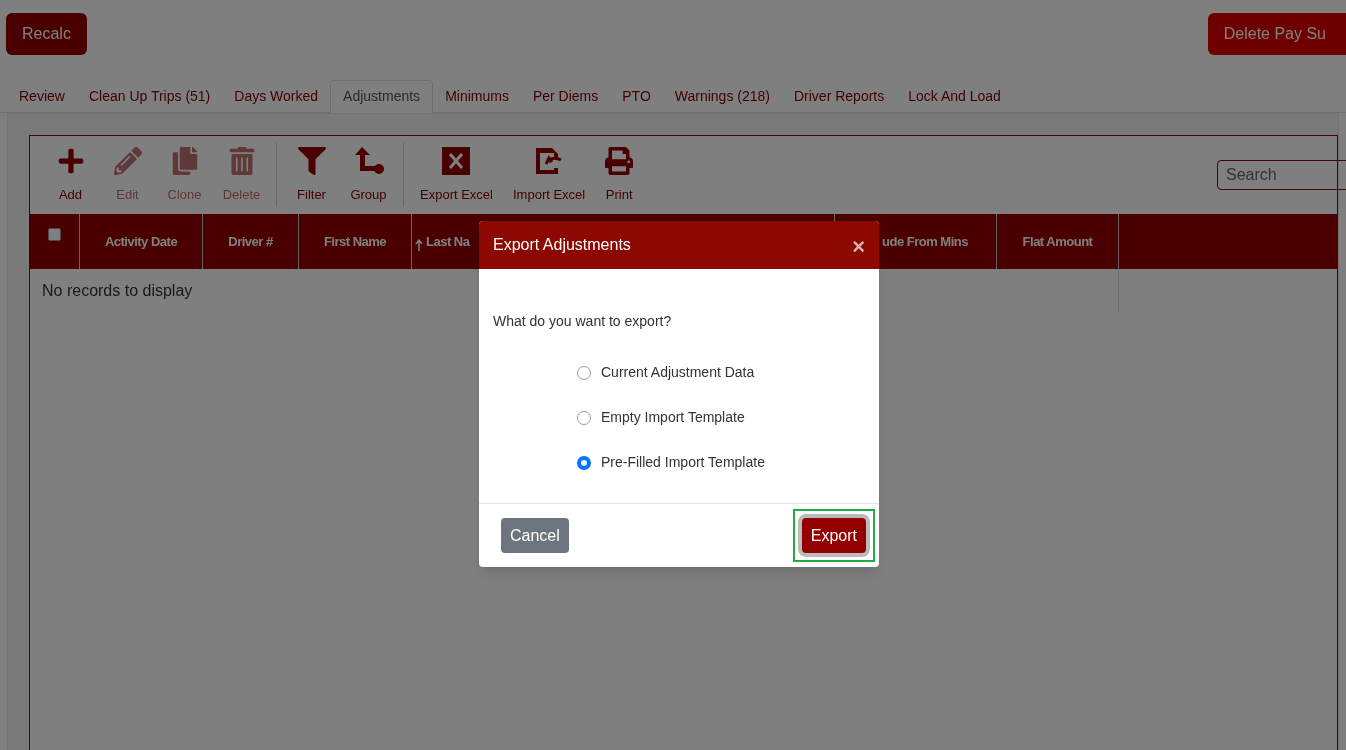 This screenshot has height=750, width=1346. What do you see at coordinates (355, 241) in the screenshot?
I see `column-header: First Name` at bounding box center [355, 241].